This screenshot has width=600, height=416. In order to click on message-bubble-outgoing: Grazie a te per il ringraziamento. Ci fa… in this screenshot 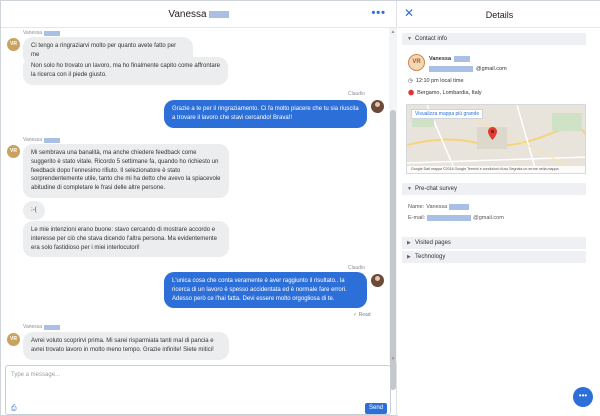, I will do `click(265, 114)`.